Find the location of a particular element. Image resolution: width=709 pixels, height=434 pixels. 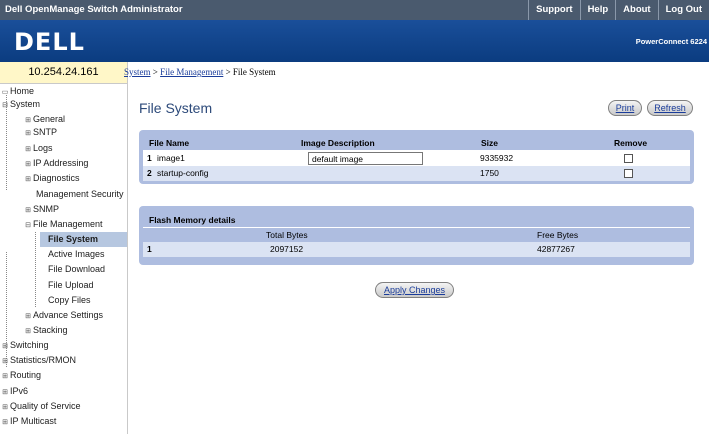

nav-item-switching: ⊞ Switching is located at coordinates (24, 346).